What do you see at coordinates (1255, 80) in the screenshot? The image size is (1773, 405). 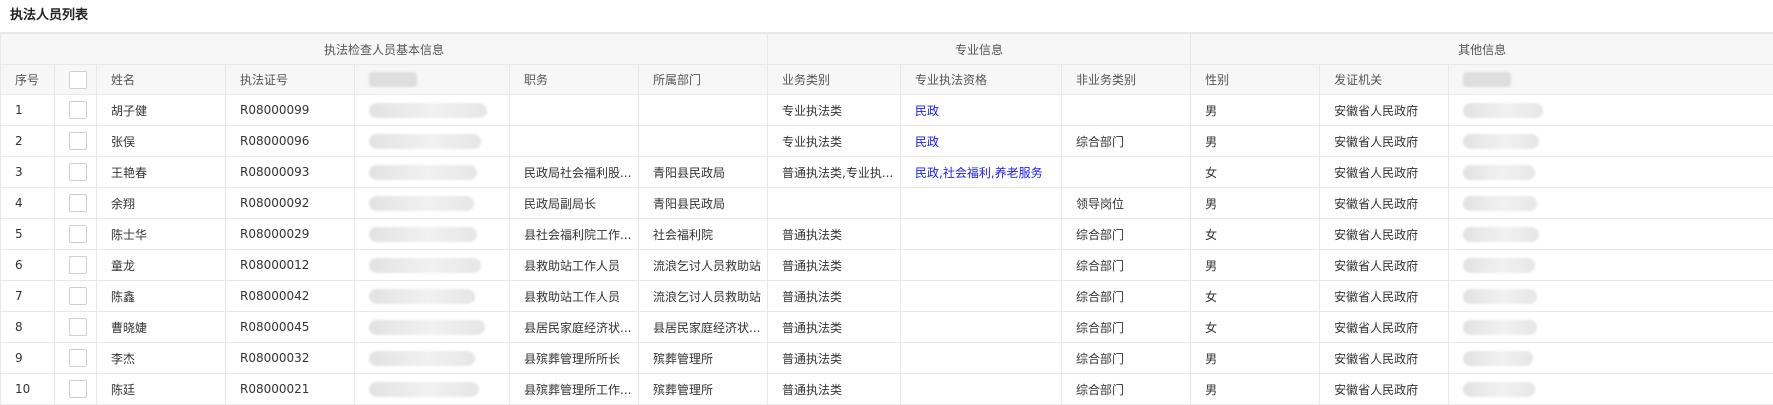 I see `col-header-gender: 性别` at bounding box center [1255, 80].